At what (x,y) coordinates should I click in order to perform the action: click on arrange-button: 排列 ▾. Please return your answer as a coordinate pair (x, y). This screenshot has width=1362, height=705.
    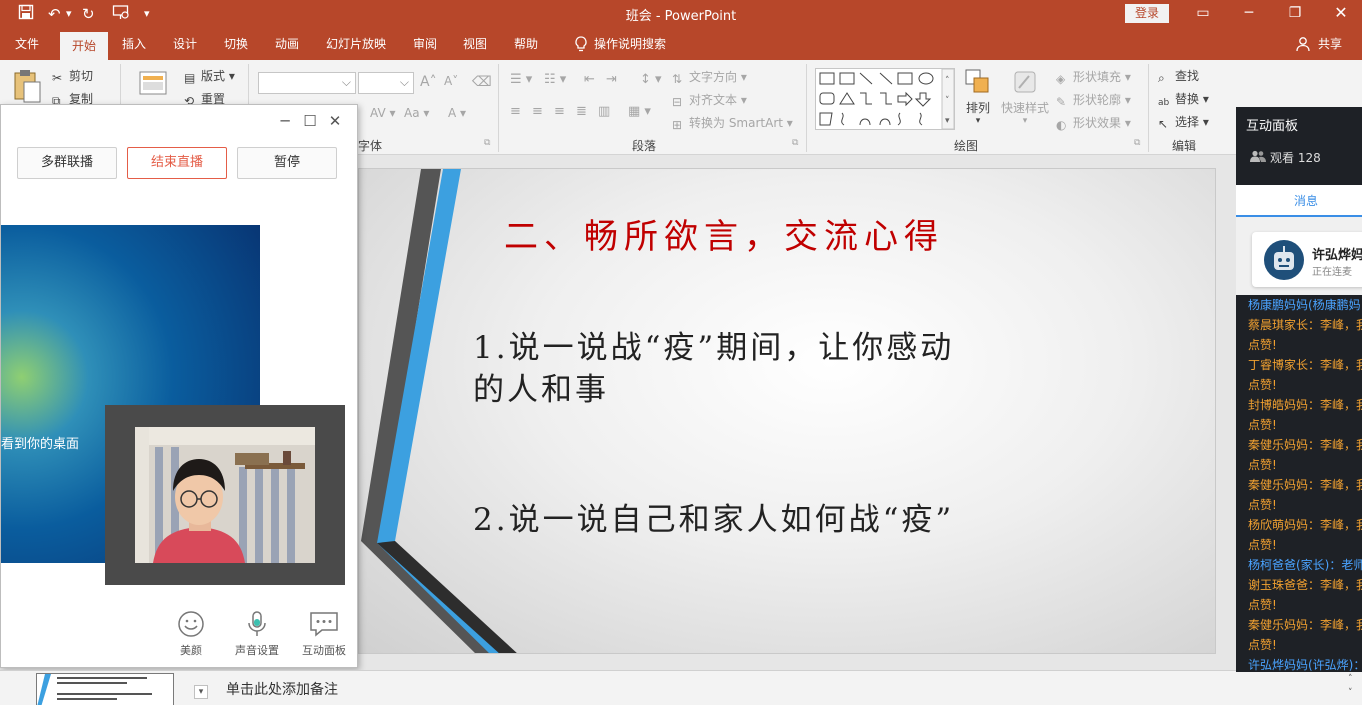
    Looking at the image, I should click on (978, 97).